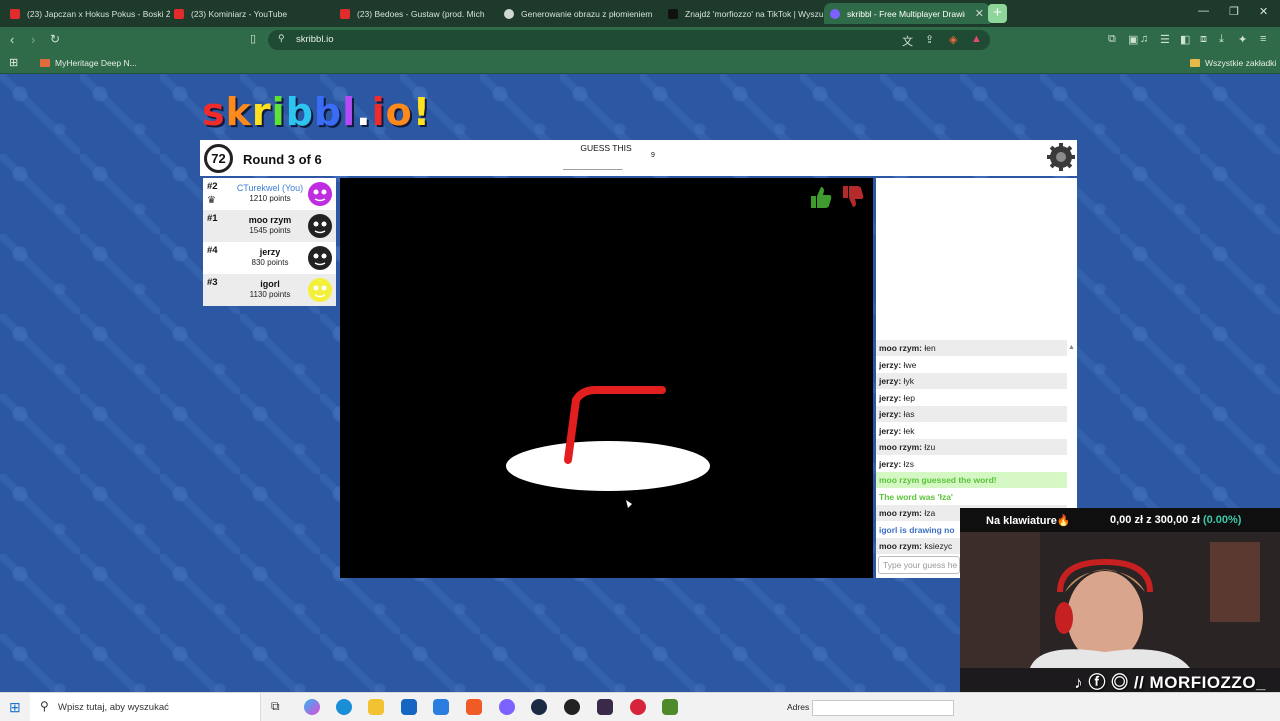  I want to click on tab-skribbl: skribbl - Free Multiplayer Drawin ✕, so click(907, 13).